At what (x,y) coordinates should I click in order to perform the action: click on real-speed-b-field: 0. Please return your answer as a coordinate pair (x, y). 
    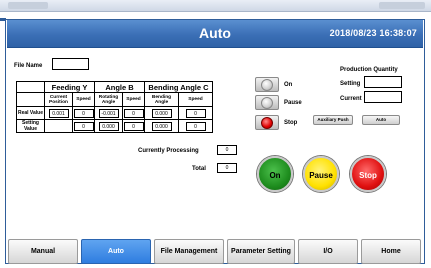
    Looking at the image, I should click on (133, 113).